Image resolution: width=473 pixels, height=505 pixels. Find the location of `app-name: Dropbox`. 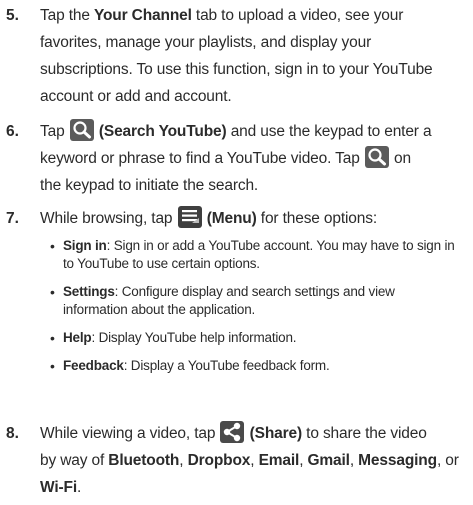

app-name: Dropbox is located at coordinates (219, 460).